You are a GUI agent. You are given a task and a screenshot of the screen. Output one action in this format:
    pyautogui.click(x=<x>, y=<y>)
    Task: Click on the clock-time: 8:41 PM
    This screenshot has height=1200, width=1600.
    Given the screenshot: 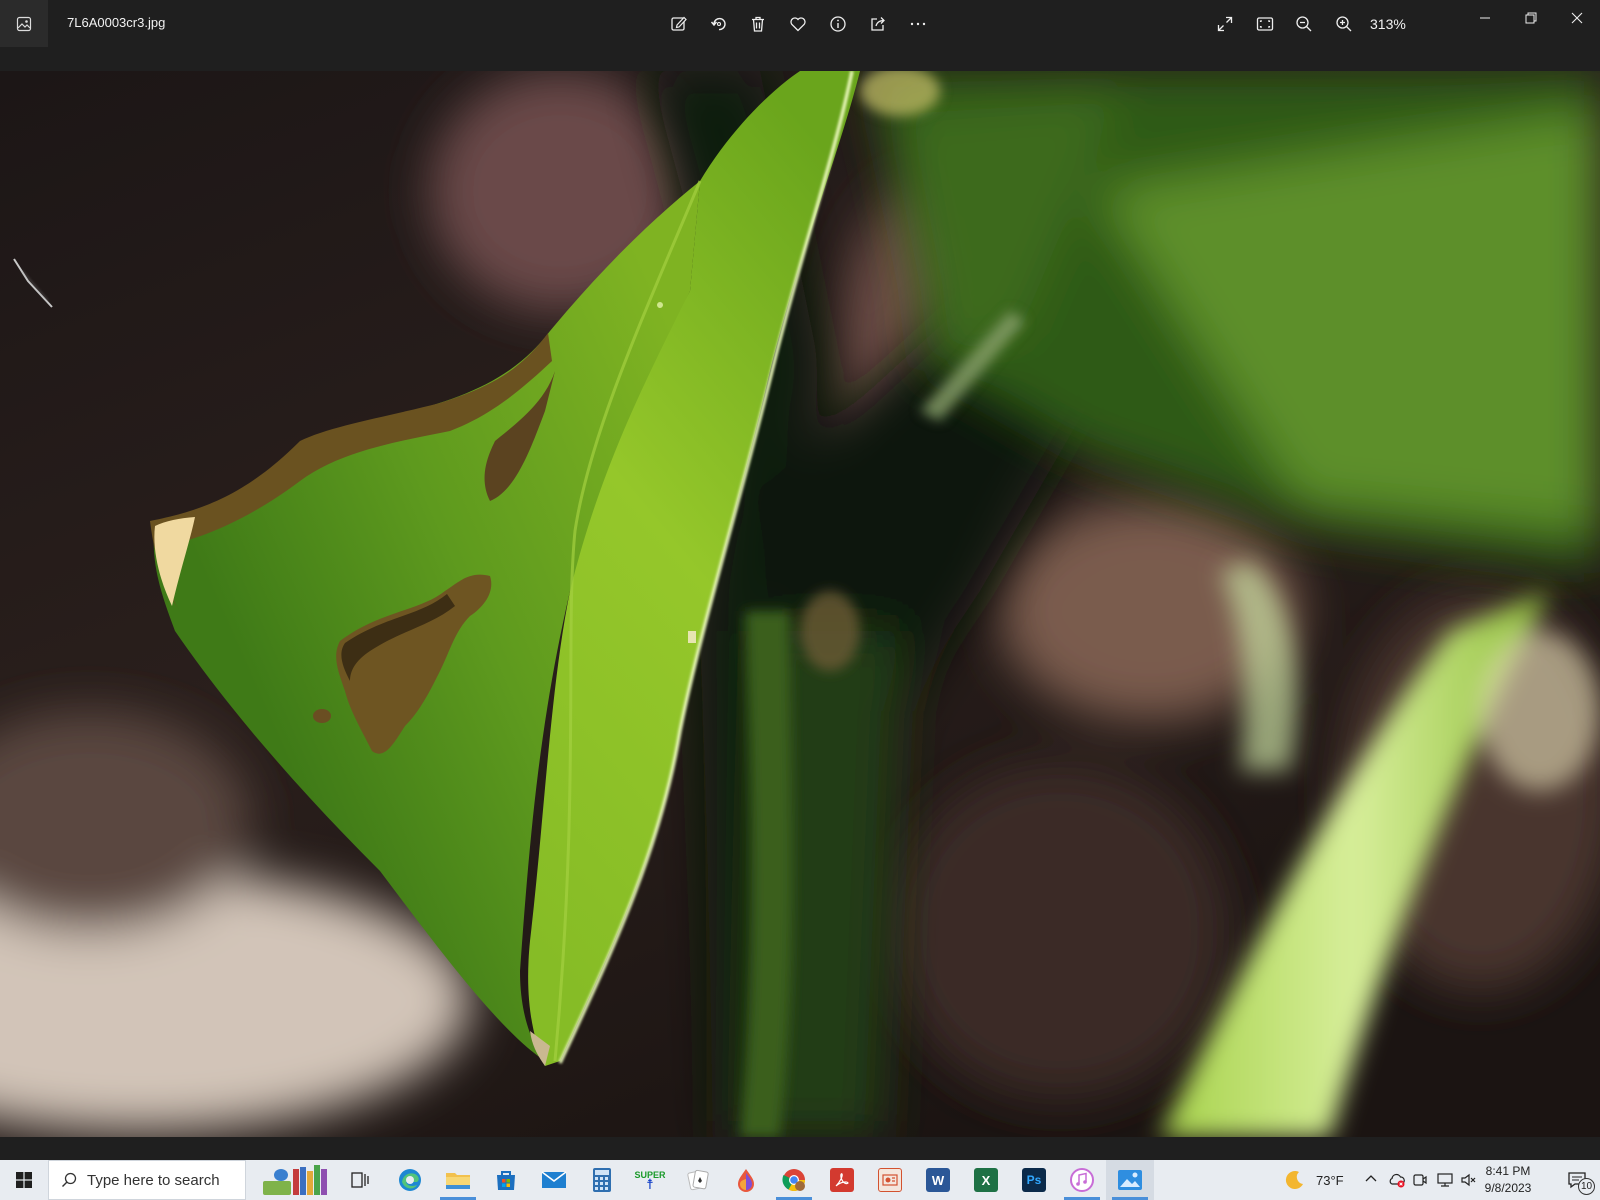 What is the action you would take?
    pyautogui.click(x=1508, y=1171)
    